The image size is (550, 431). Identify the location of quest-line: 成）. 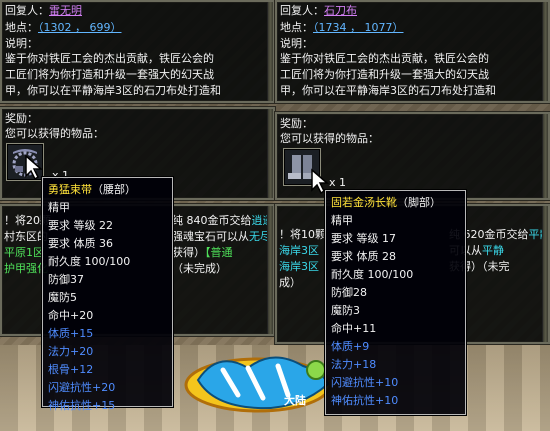
(290, 282).